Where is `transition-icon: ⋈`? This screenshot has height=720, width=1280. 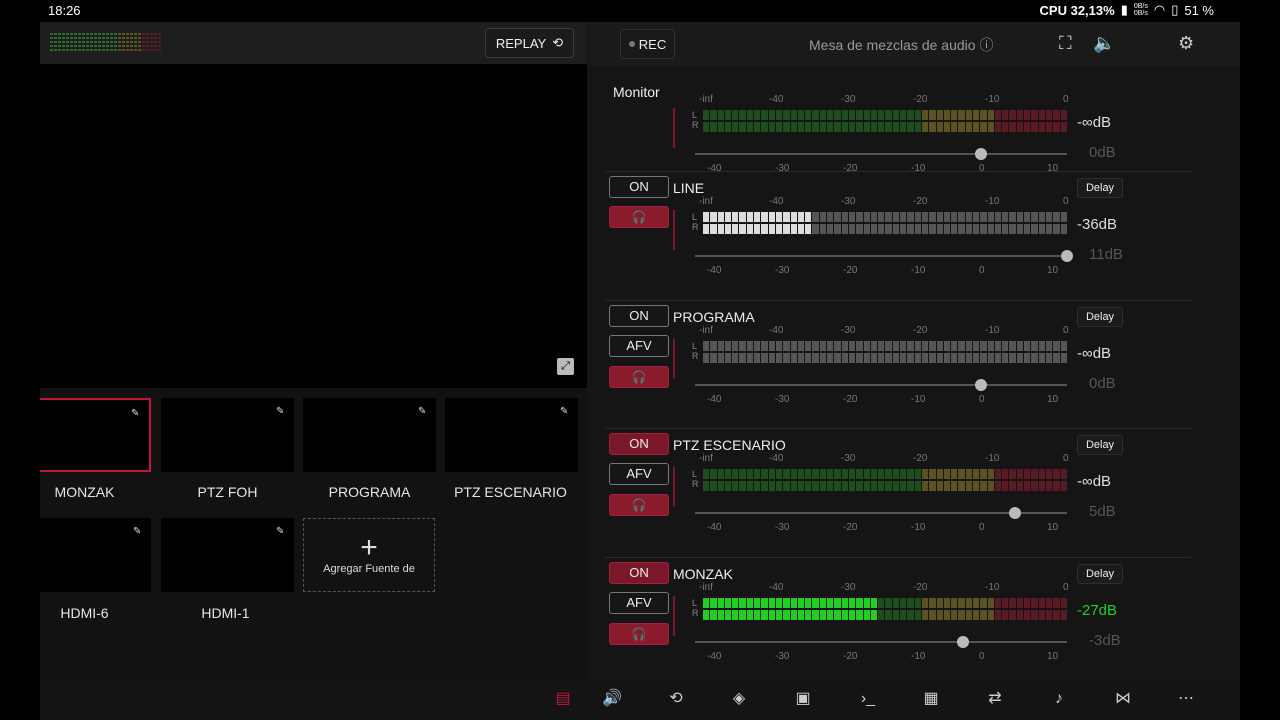
transition-icon: ⋈ is located at coordinates (1123, 699).